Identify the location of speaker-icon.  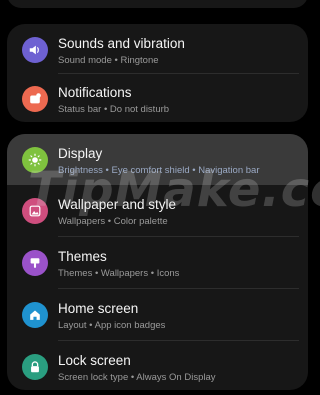
(35, 50).